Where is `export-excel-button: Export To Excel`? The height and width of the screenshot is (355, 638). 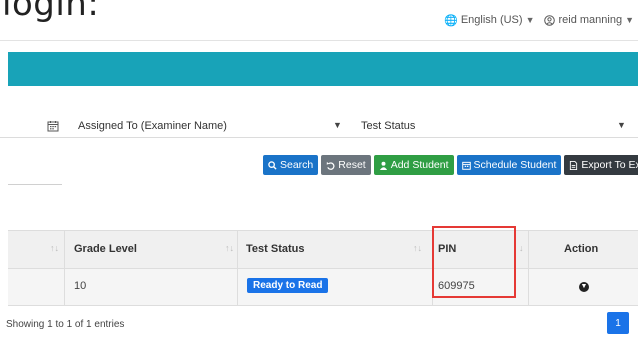 export-excel-button: Export To Excel is located at coordinates (601, 165).